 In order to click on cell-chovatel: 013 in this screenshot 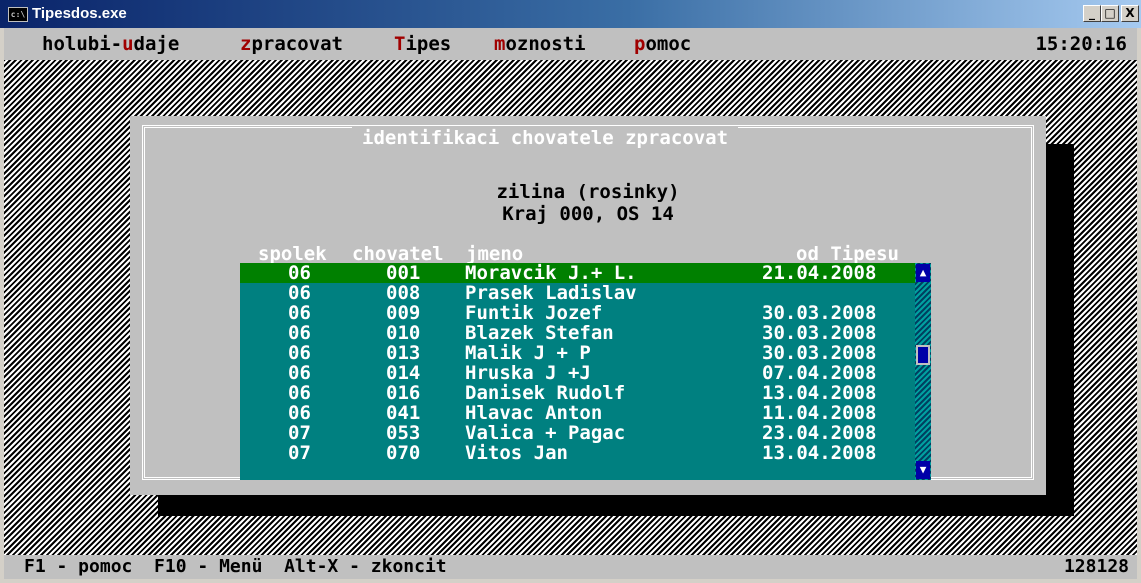, I will do `click(403, 353)`.